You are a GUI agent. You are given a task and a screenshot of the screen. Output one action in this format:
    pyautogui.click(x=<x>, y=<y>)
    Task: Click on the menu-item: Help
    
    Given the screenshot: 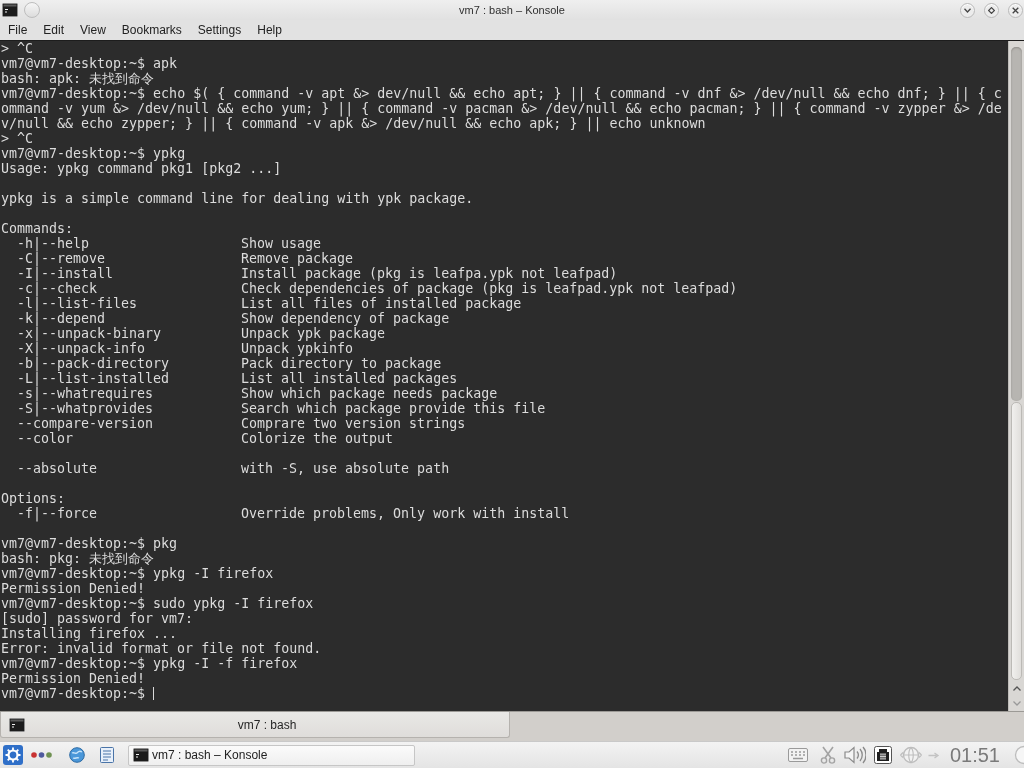 What is the action you would take?
    pyautogui.click(x=269, y=30)
    